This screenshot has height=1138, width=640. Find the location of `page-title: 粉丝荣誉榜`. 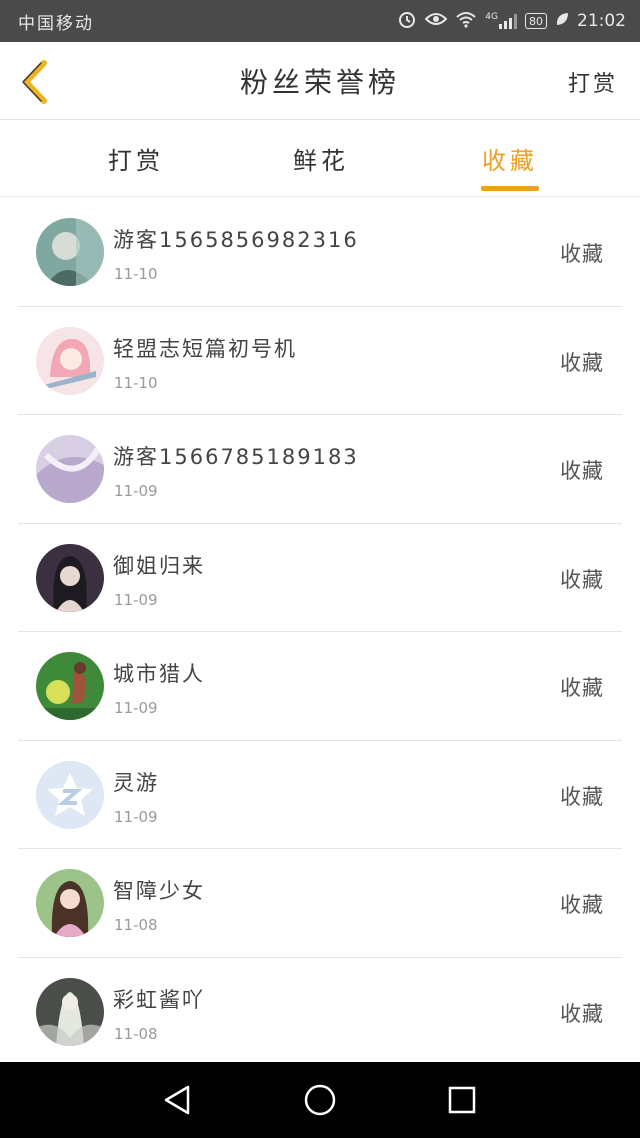

page-title: 粉丝荣誉榜 is located at coordinates (319, 82).